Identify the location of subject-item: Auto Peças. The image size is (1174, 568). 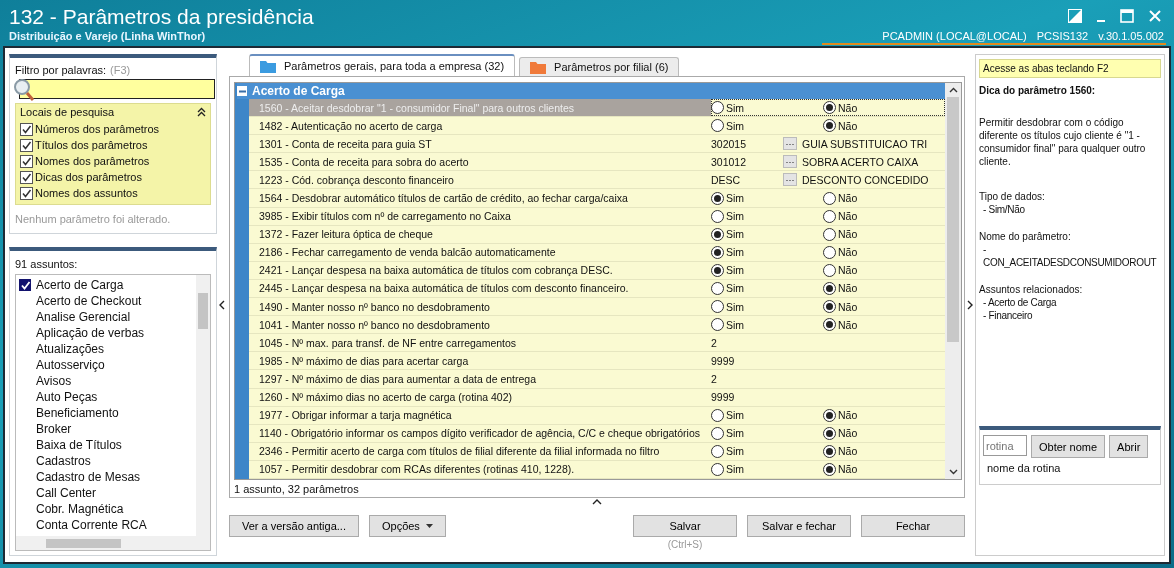
(107, 397).